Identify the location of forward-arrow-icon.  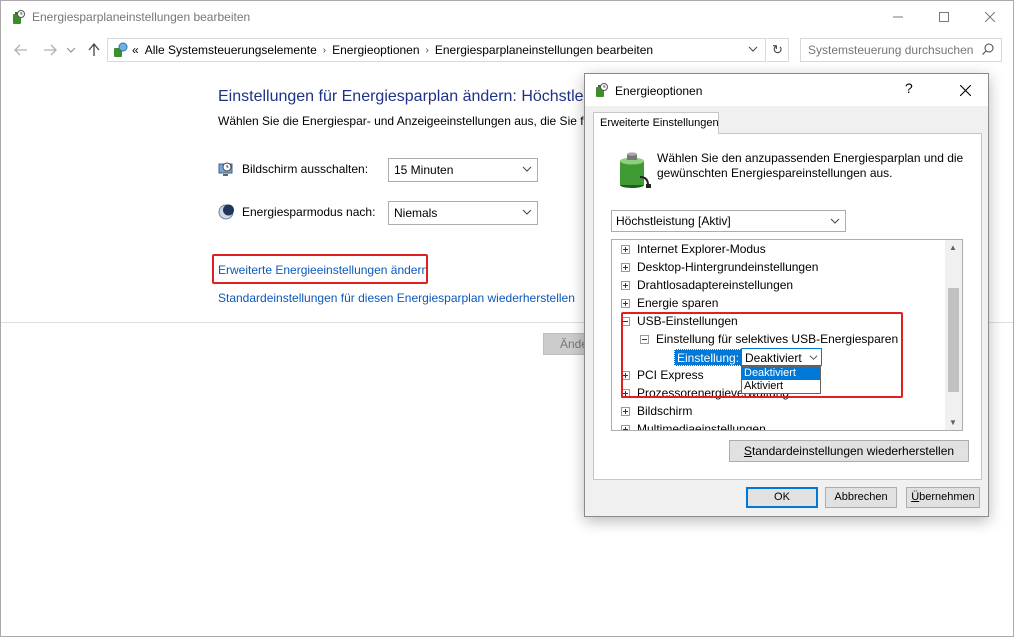
(50, 50).